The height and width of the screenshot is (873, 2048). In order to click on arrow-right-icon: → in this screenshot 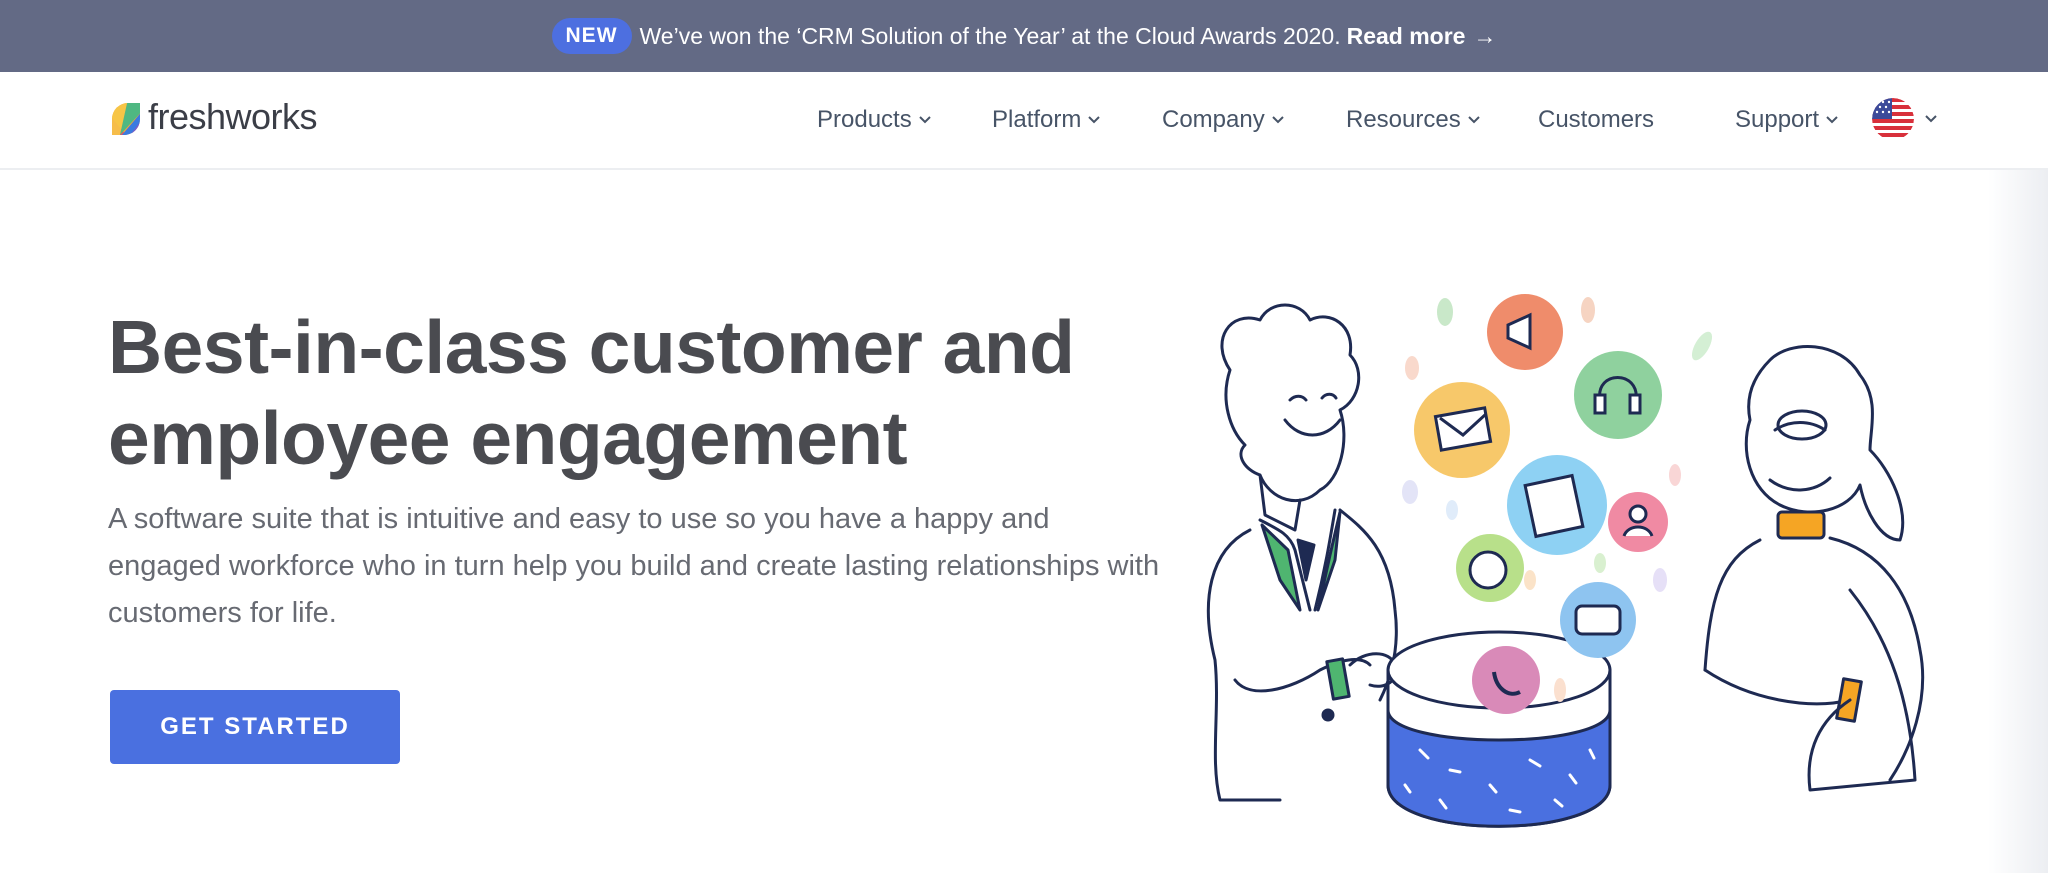, I will do `click(1485, 35)`.